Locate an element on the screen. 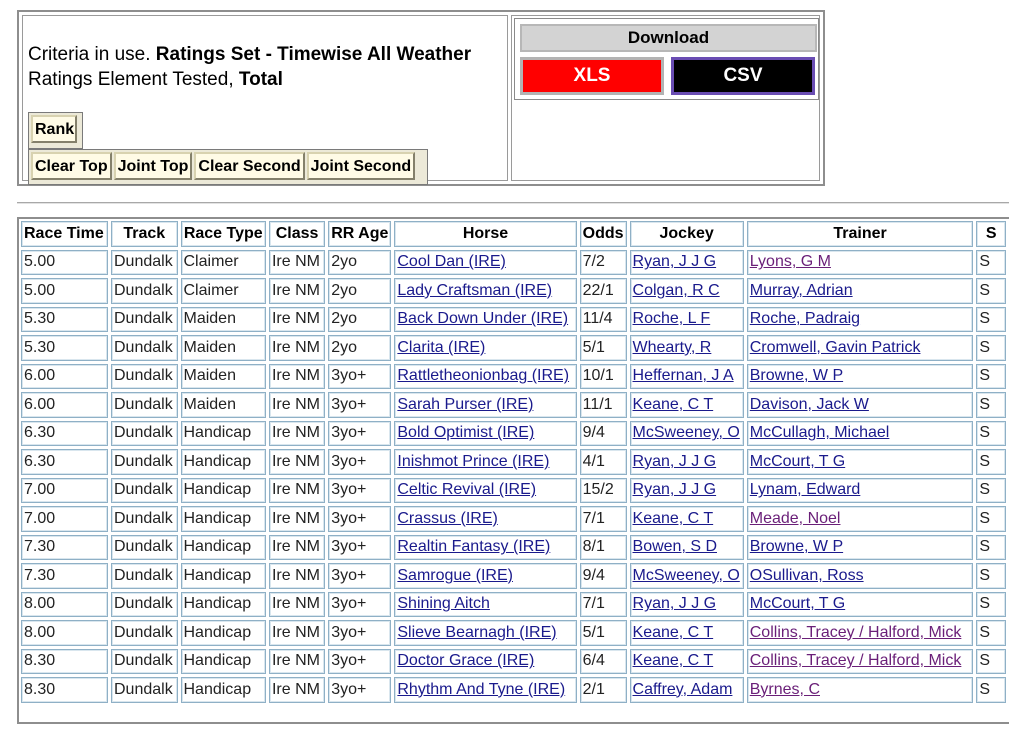 The width and height of the screenshot is (1009, 740). header-horse: Horse is located at coordinates (485, 234).